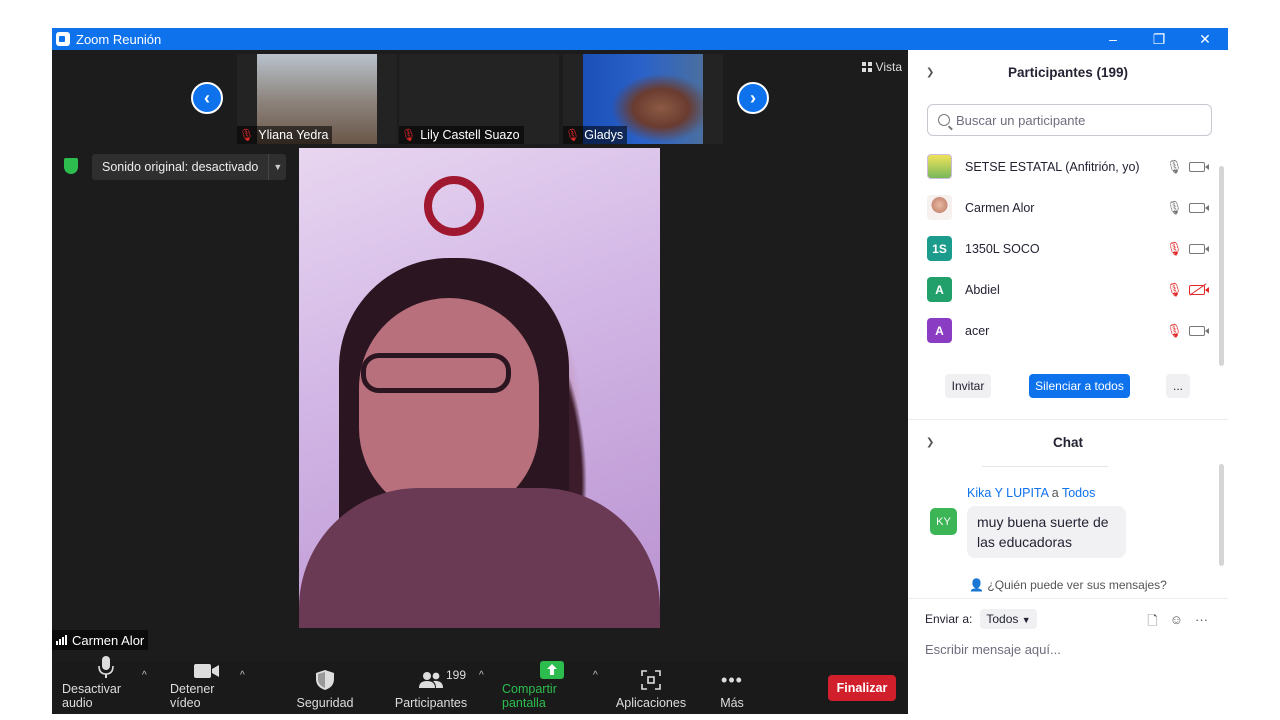 This screenshot has height=720, width=1280. I want to click on more-label: Más, so click(732, 703).